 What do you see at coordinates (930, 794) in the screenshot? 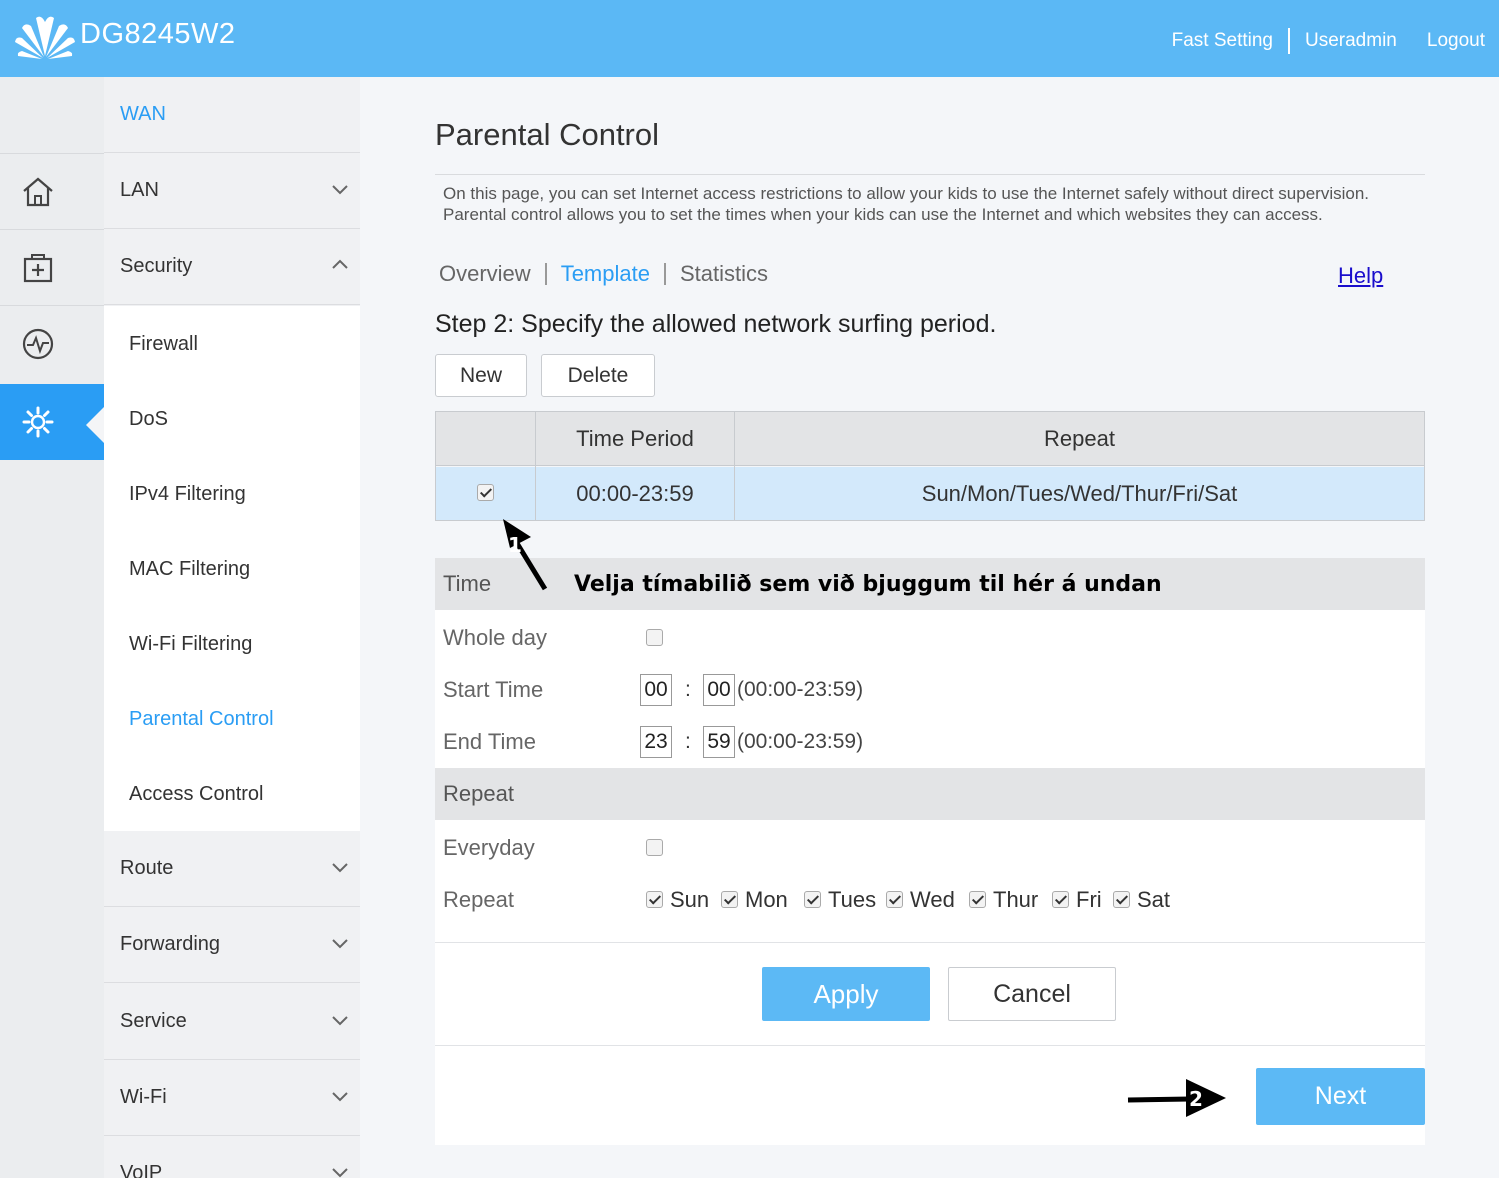
I see `repeat-section-header: Repeat` at bounding box center [930, 794].